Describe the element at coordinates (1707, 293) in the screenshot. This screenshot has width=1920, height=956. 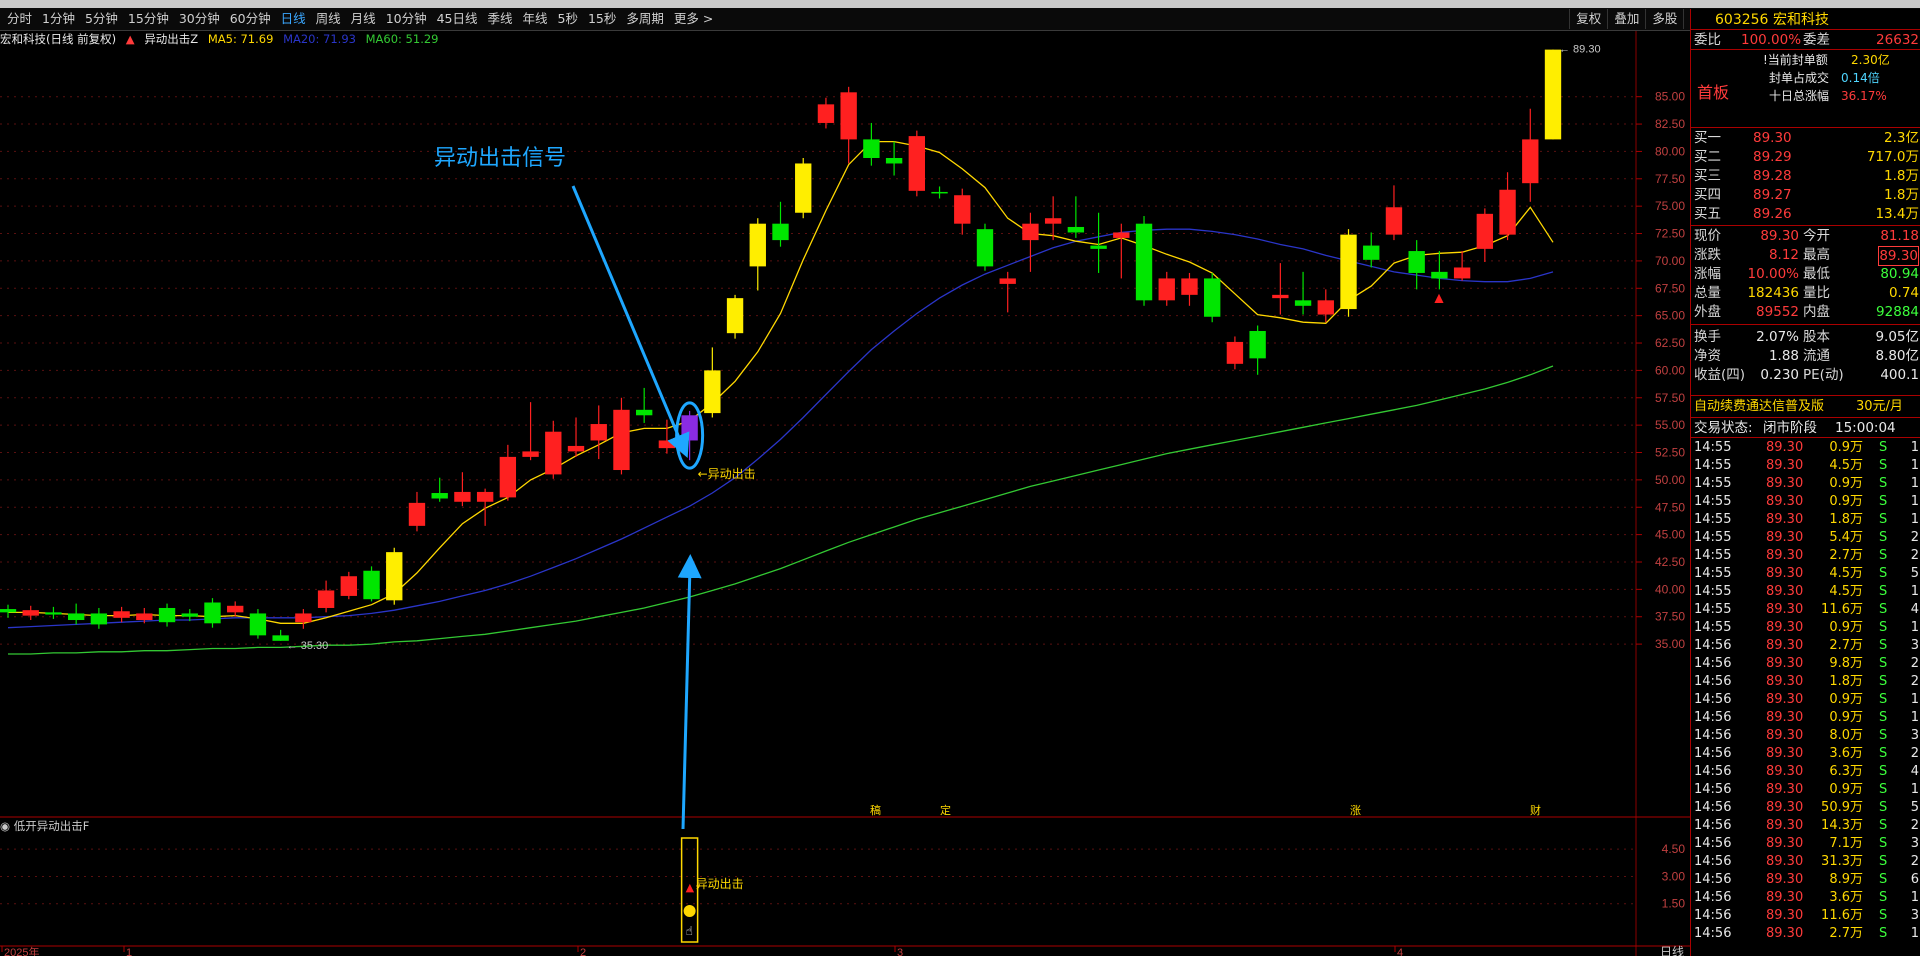
I see `stat-label: 总量` at that location.